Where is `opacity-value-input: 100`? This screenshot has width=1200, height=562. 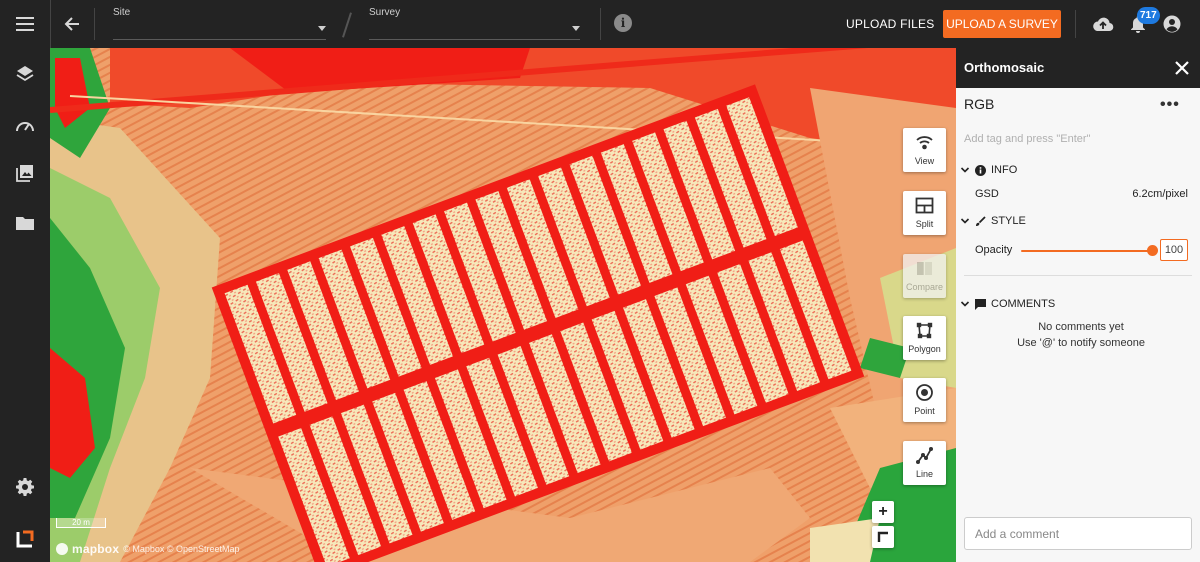
opacity-value-input: 100 is located at coordinates (1174, 250).